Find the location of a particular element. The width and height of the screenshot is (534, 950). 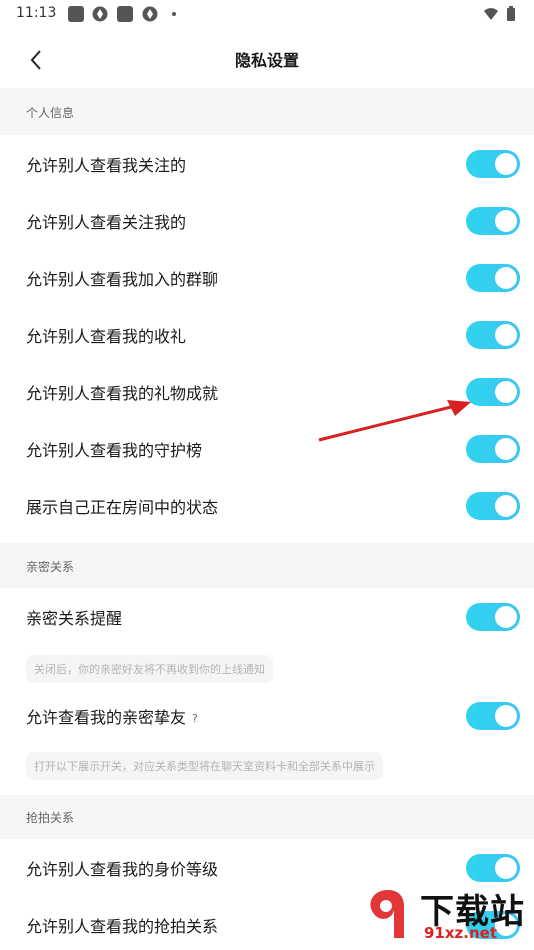

setting-row-view-gifts-received: 允许别人查看我的收礼 is located at coordinates (267, 334).